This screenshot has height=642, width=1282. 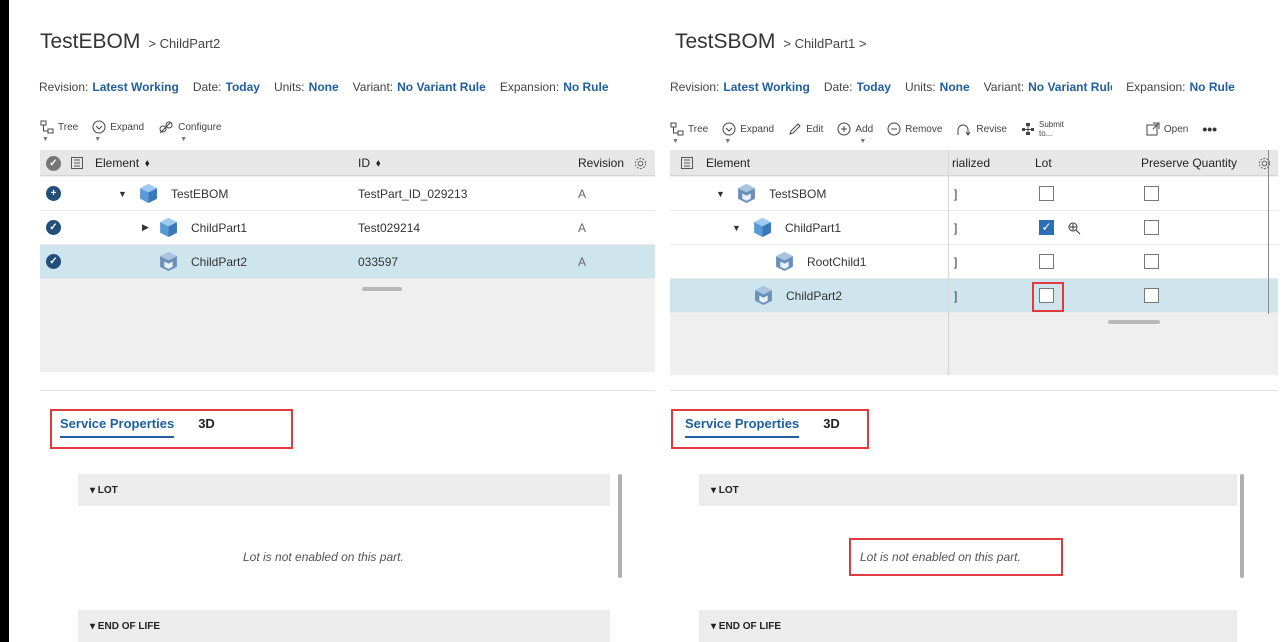 I want to click on open-button: Open, so click(x=1167, y=129).